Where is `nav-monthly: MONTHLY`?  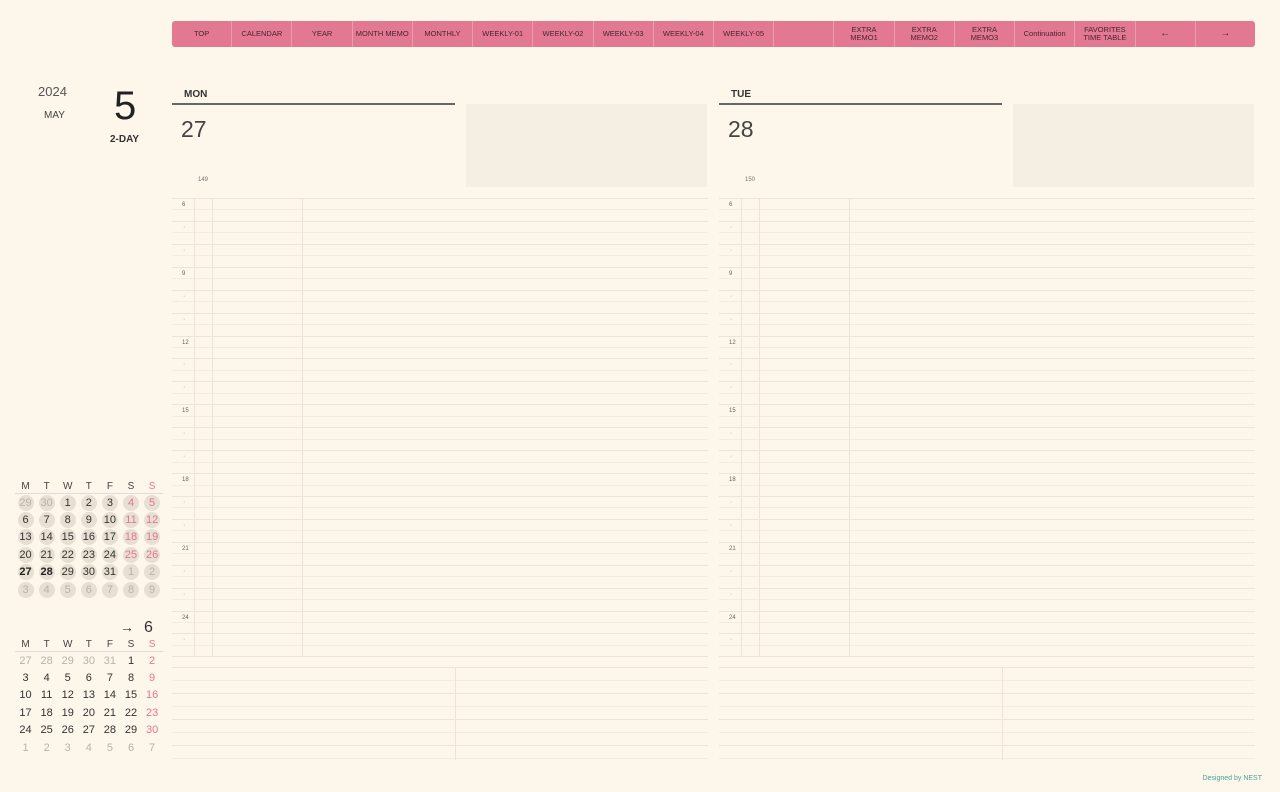 nav-monthly: MONTHLY is located at coordinates (443, 34).